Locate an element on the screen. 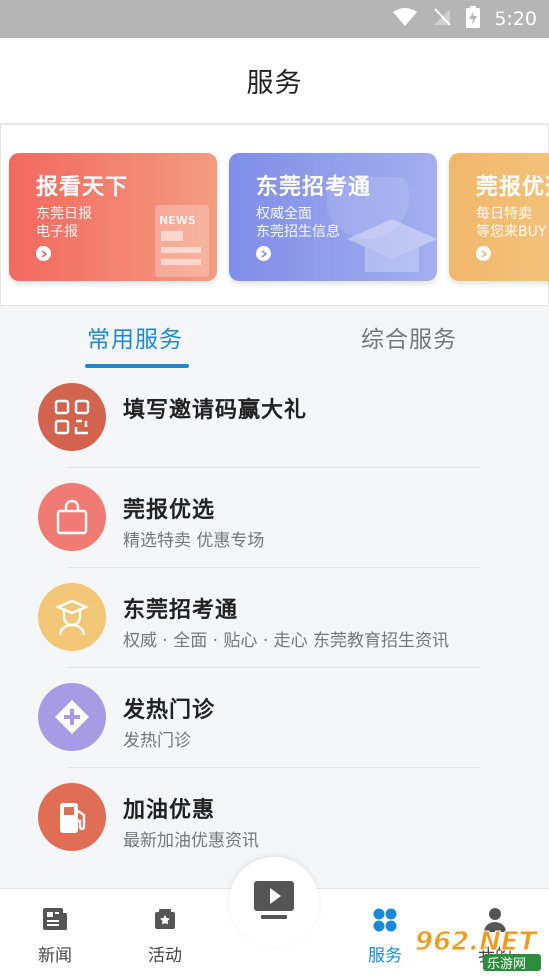  qr-code-icon is located at coordinates (72, 417).